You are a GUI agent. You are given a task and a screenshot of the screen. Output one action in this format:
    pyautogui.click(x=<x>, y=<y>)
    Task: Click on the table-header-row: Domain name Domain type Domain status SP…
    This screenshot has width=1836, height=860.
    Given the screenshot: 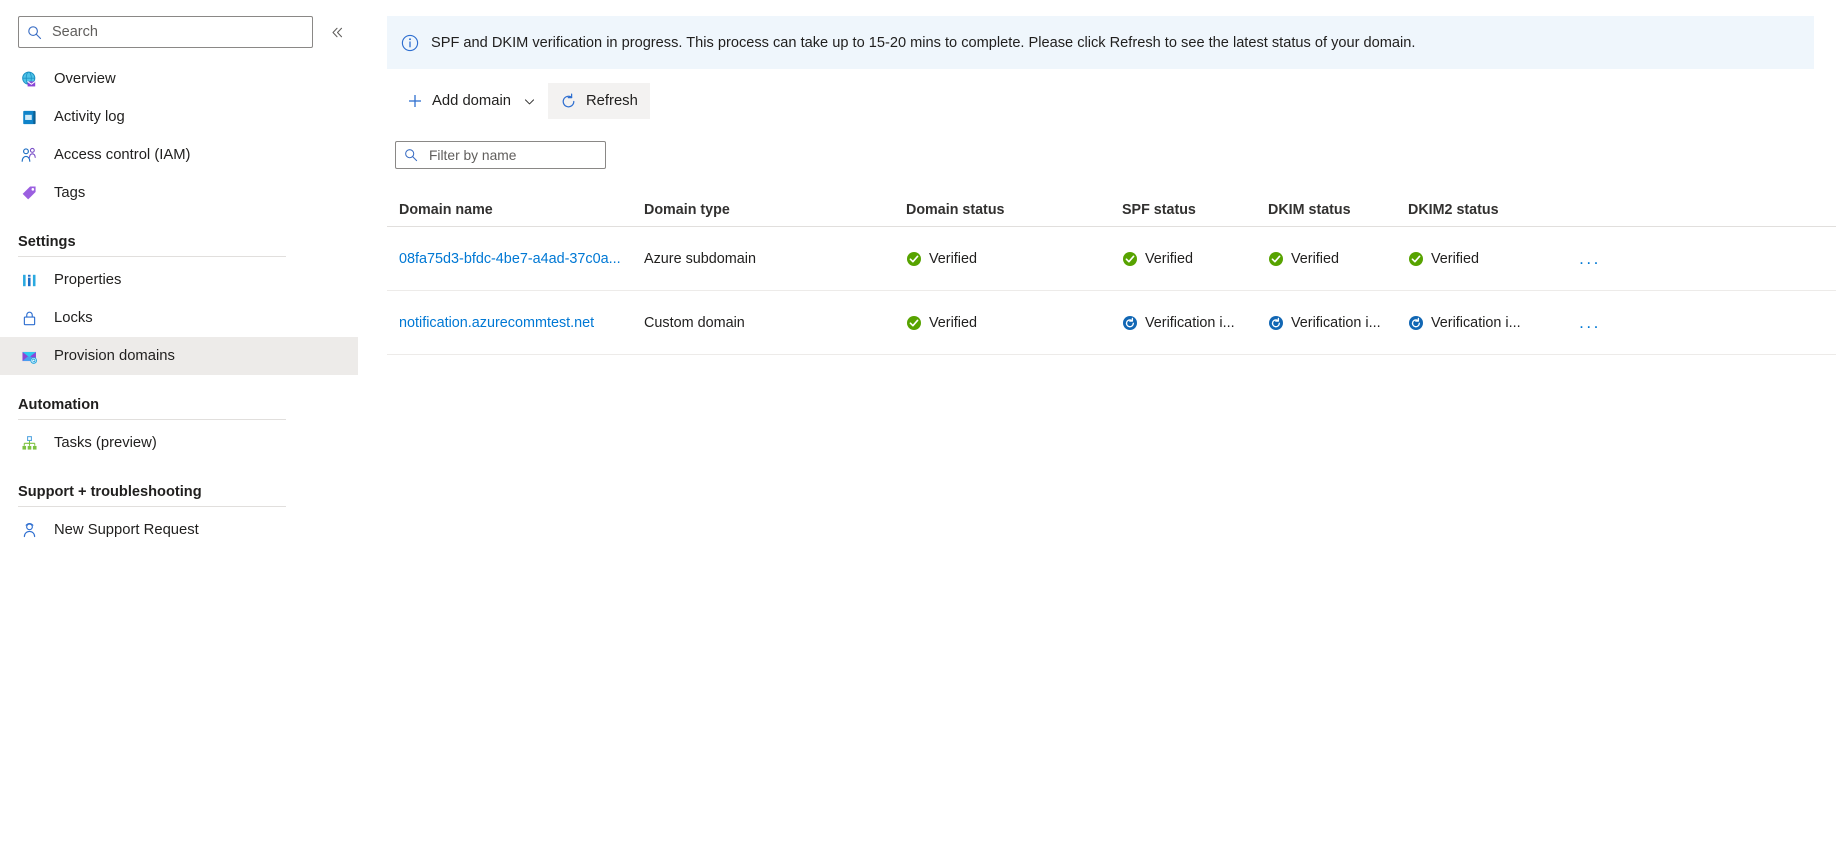 What is the action you would take?
    pyautogui.click(x=1111, y=210)
    